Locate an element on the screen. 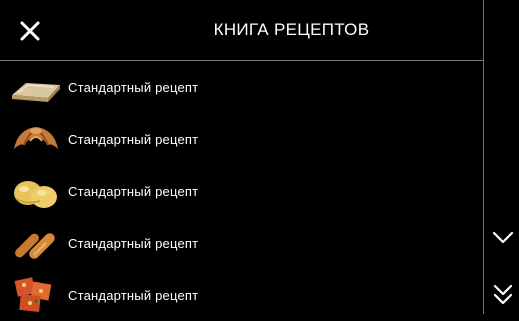  chevron-down-icon is located at coordinates (503, 237).